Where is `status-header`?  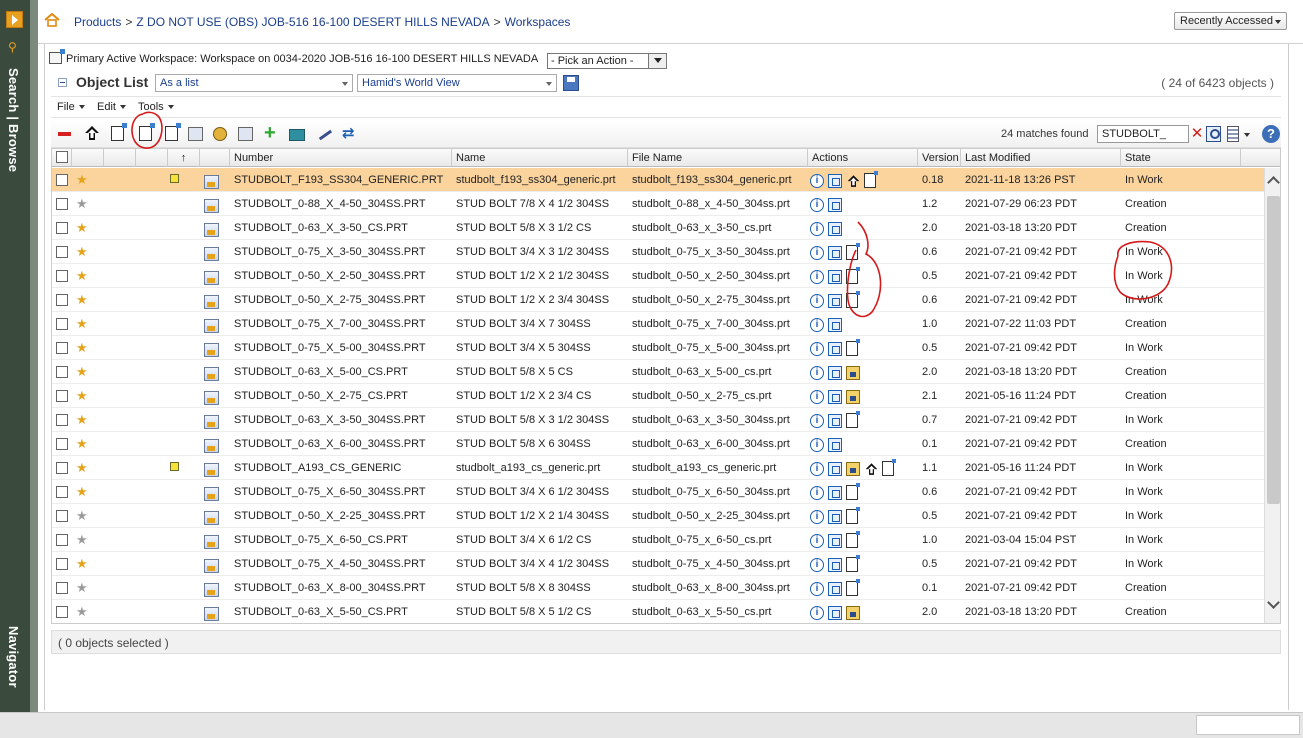
status-header is located at coordinates (120, 158).